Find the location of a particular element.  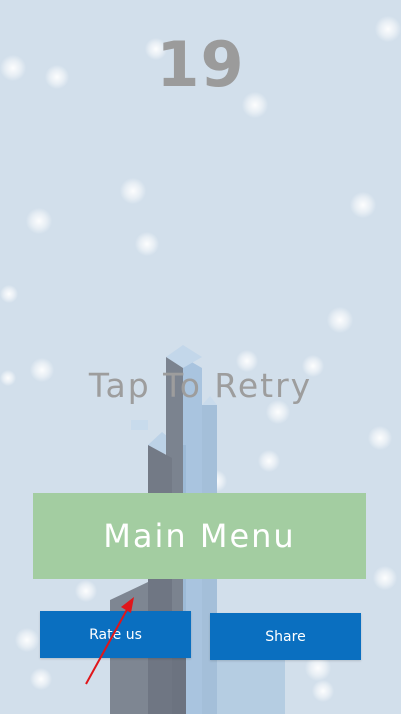

rate-us-button: Rate us is located at coordinates (115, 634).